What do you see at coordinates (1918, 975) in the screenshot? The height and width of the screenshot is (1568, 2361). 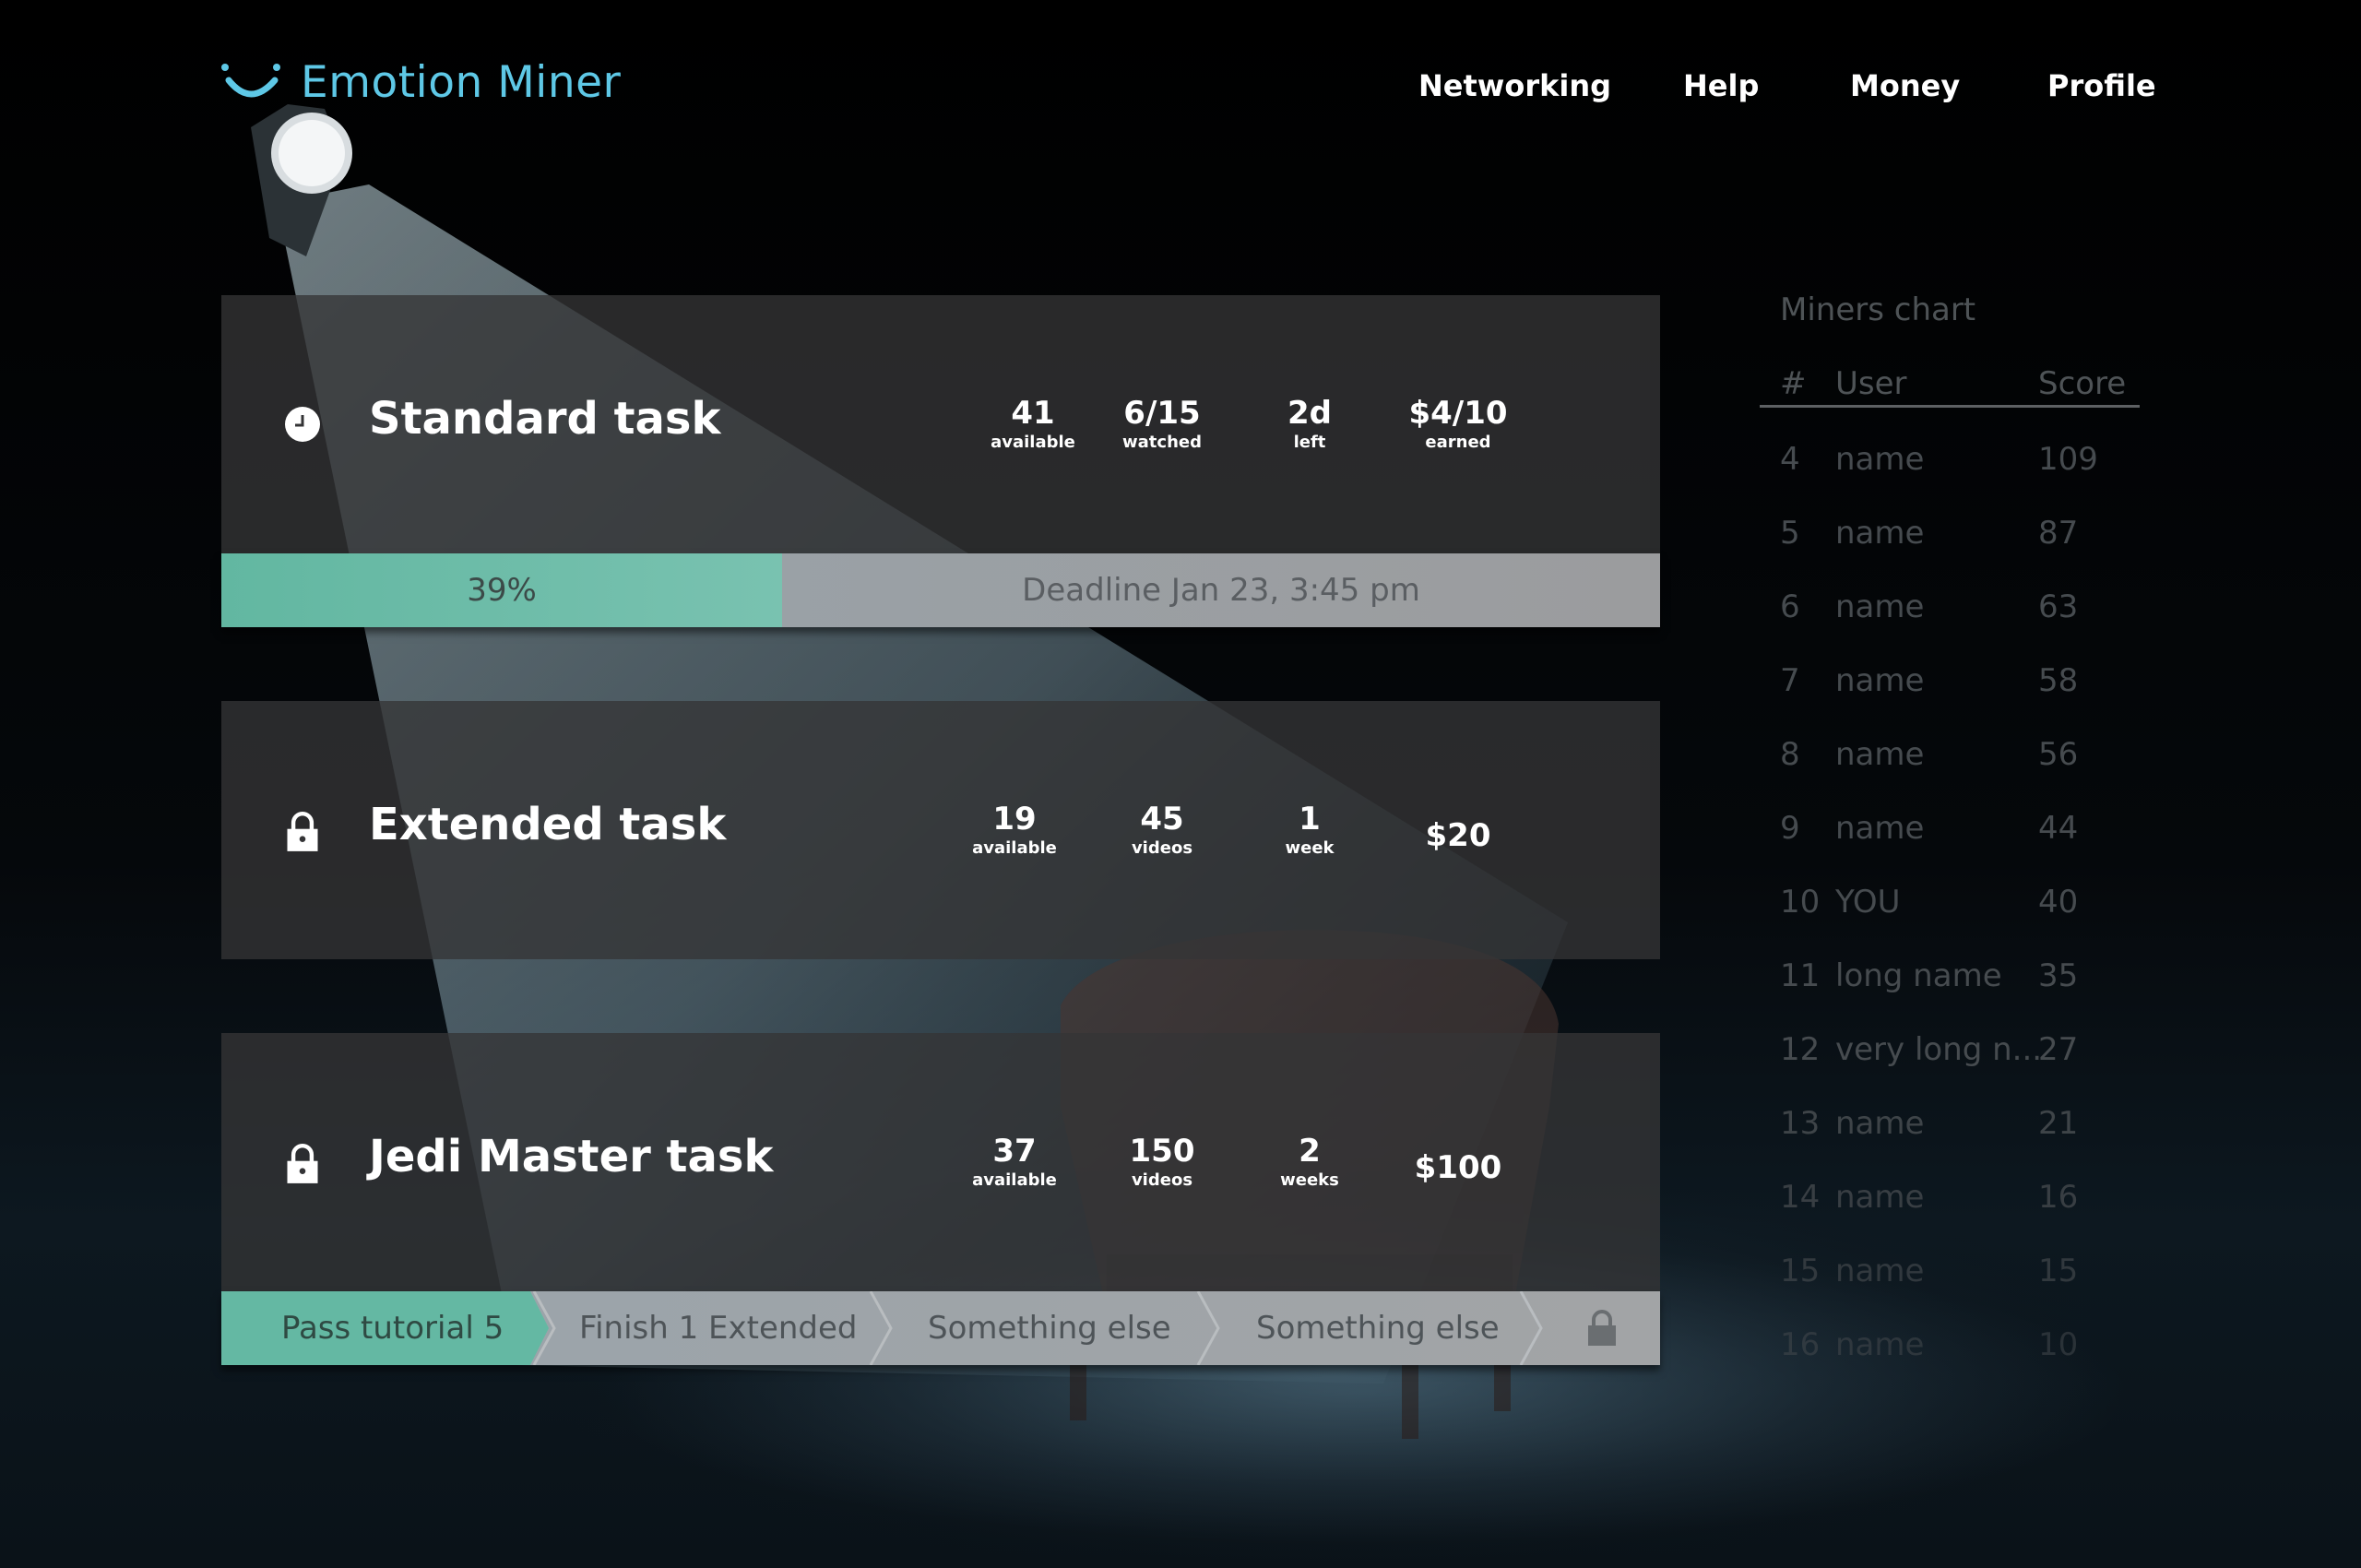 I see `user-cell: long name` at bounding box center [1918, 975].